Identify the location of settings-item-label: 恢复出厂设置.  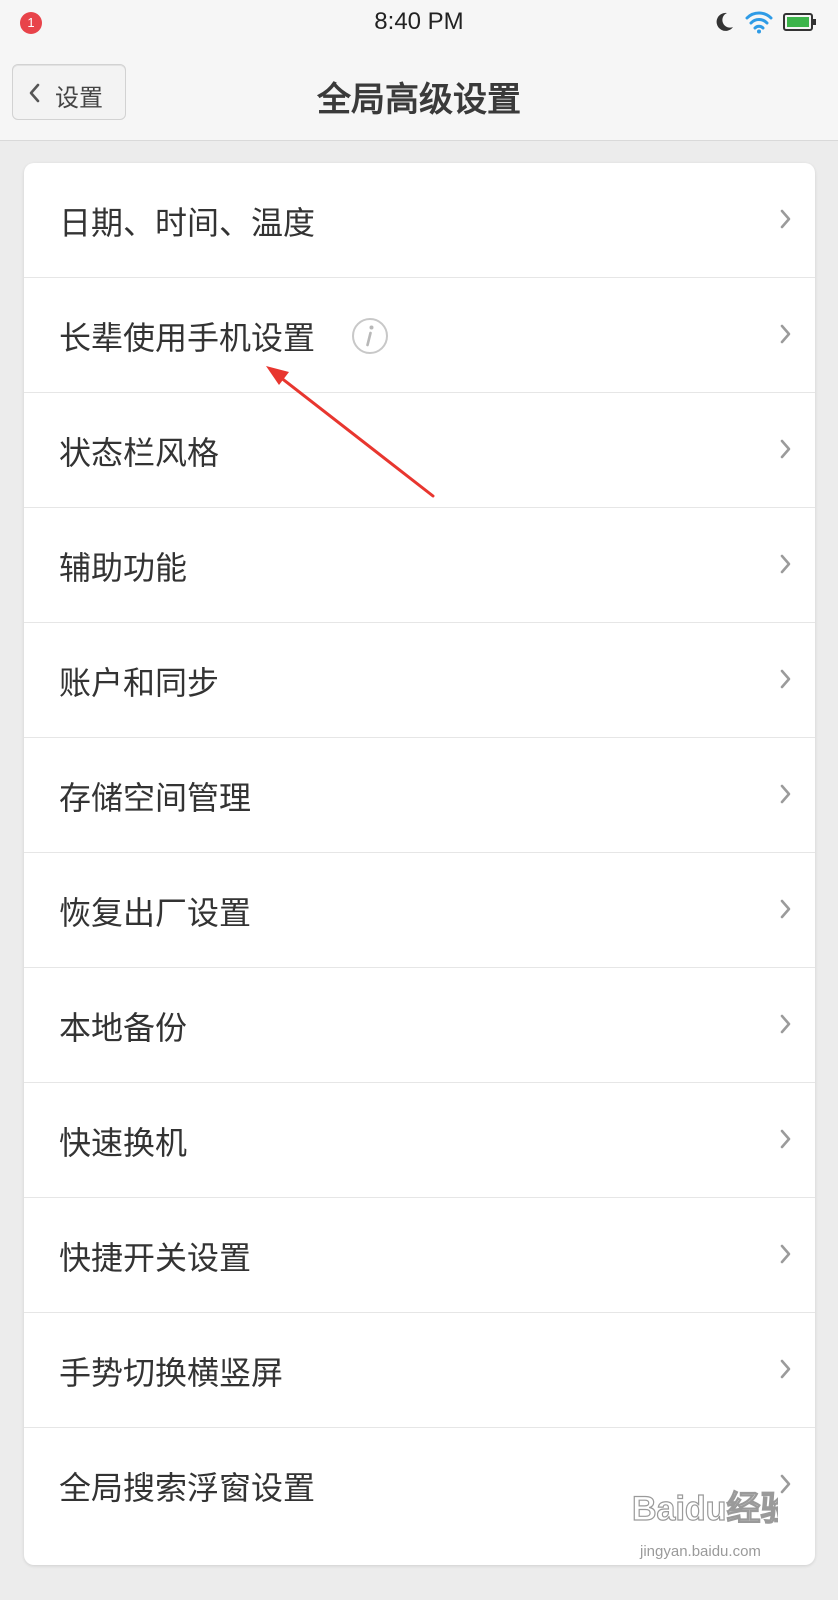
(155, 913).